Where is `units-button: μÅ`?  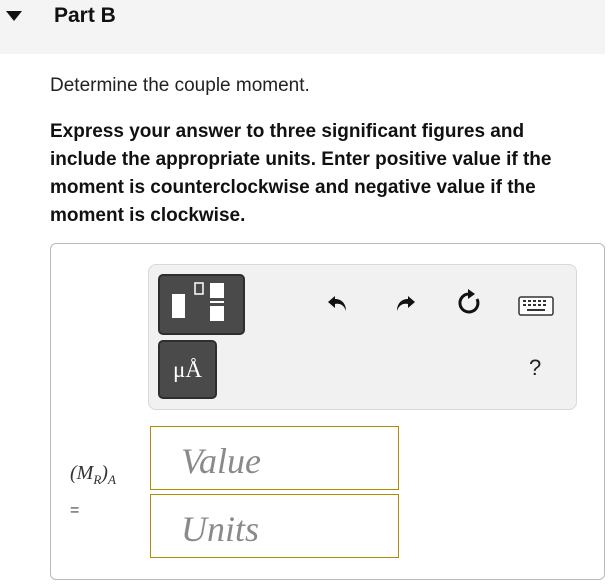 units-button: μÅ is located at coordinates (187, 369).